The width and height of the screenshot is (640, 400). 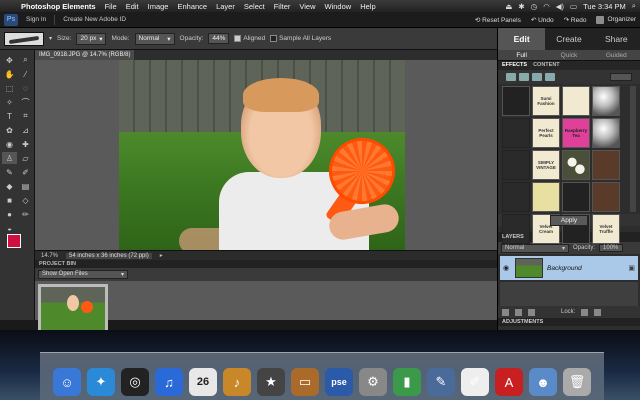 What do you see at coordinates (633, 149) in the screenshot?
I see `effects-scrollbar` at bounding box center [633, 149].